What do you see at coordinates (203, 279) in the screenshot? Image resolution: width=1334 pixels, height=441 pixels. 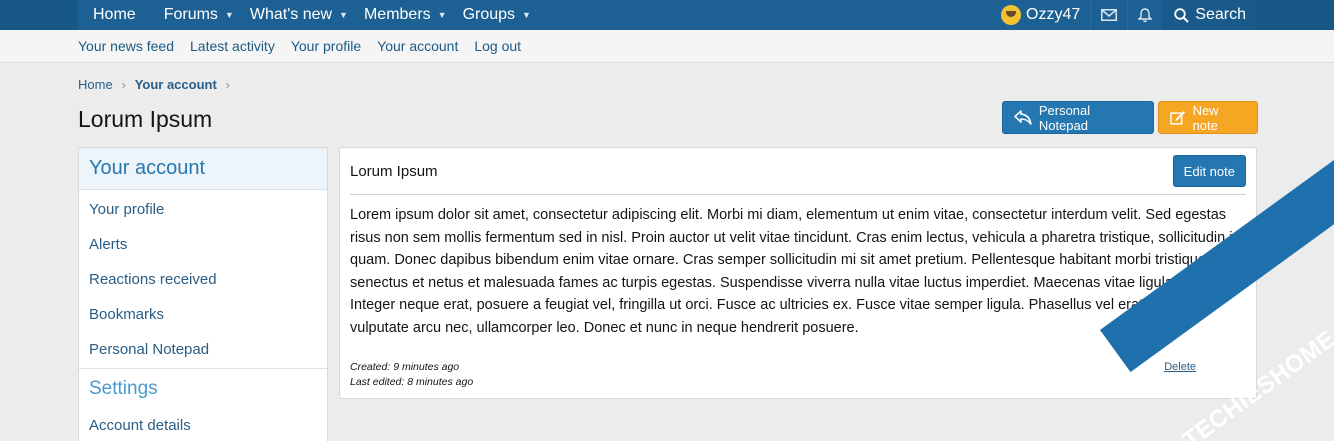 I see `sidebar-item-reactions-received: Reactions received` at bounding box center [203, 279].